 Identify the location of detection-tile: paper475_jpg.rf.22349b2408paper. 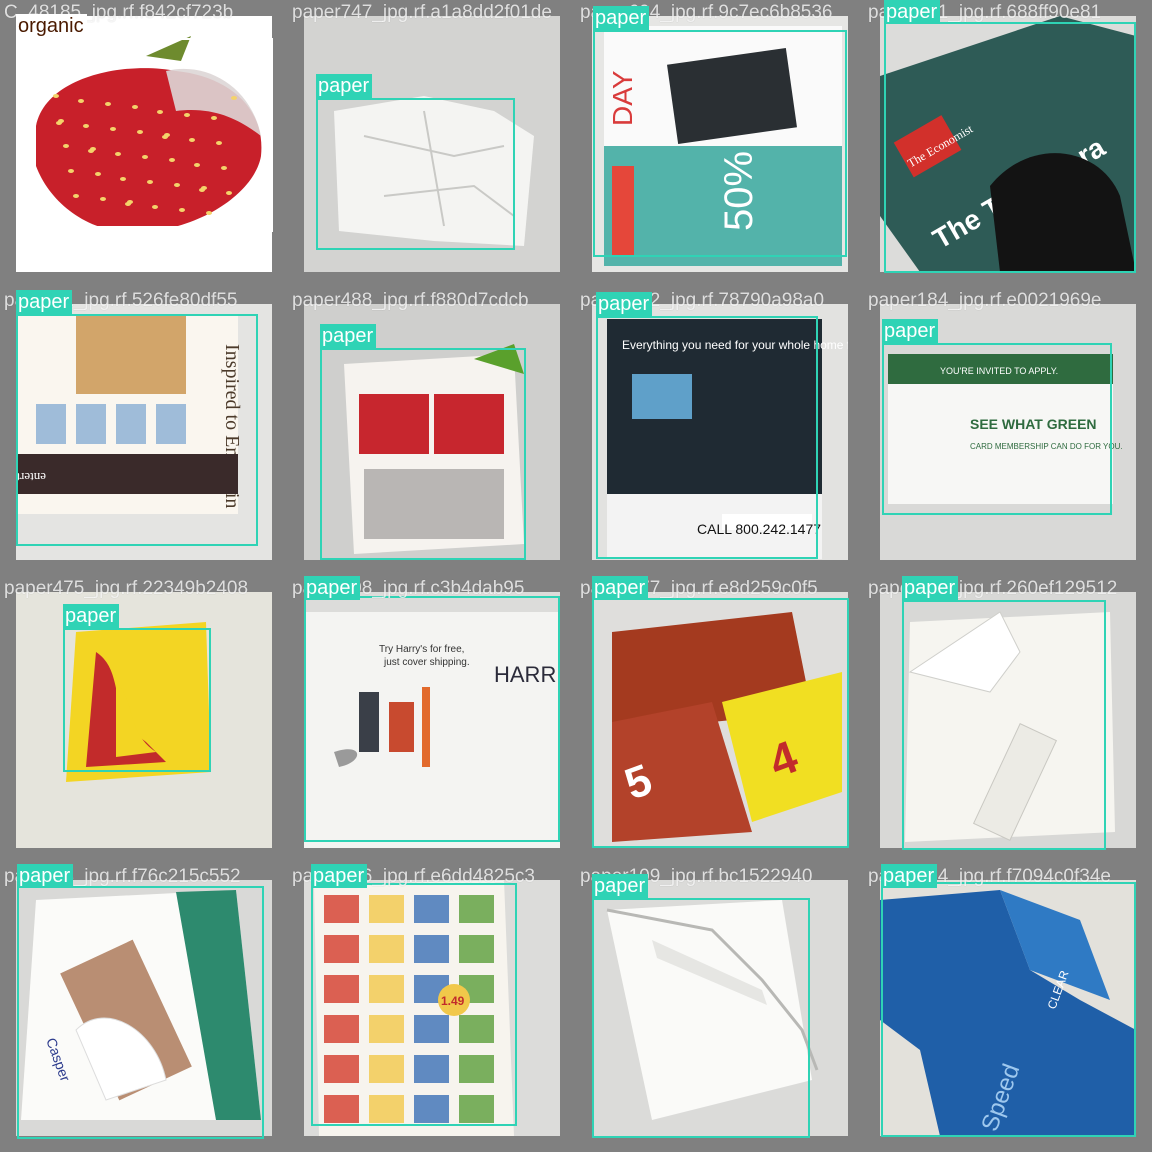
(144, 720).